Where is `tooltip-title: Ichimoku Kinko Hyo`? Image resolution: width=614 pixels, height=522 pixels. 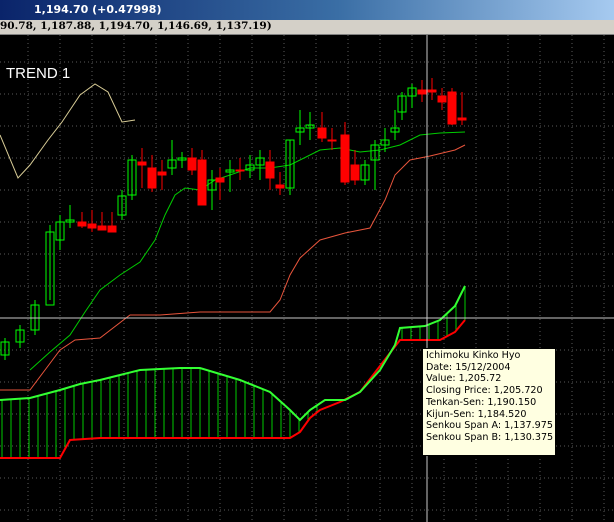 tooltip-title: Ichimoku Kinko Hyo is located at coordinates (473, 355).